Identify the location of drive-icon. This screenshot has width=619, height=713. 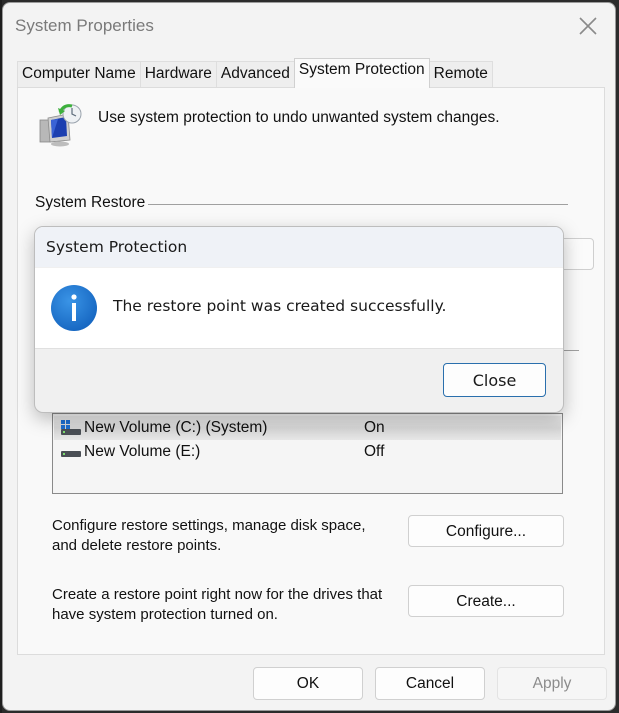
(71, 454).